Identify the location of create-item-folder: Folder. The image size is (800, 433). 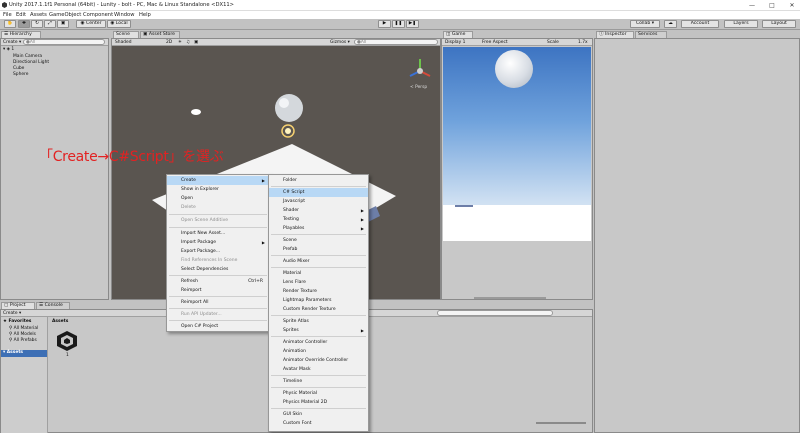
(283, 180).